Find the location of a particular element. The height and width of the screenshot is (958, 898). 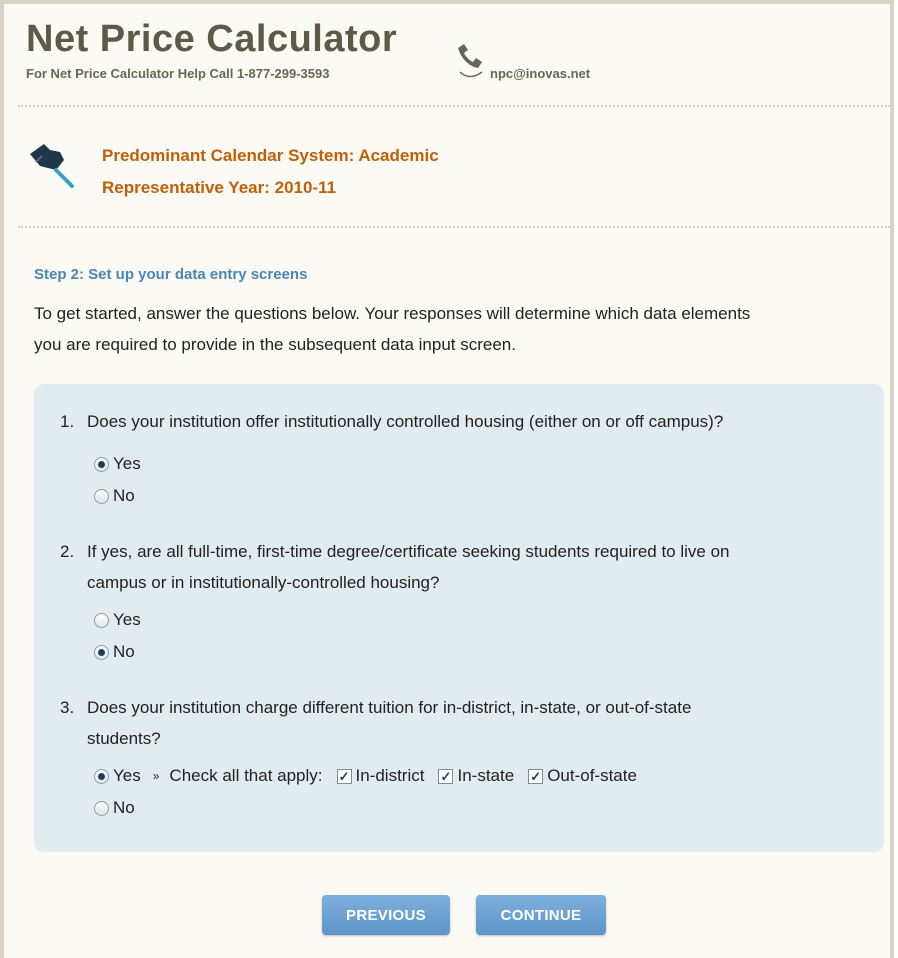

q2-yes-radio: Yes is located at coordinates (117, 620).